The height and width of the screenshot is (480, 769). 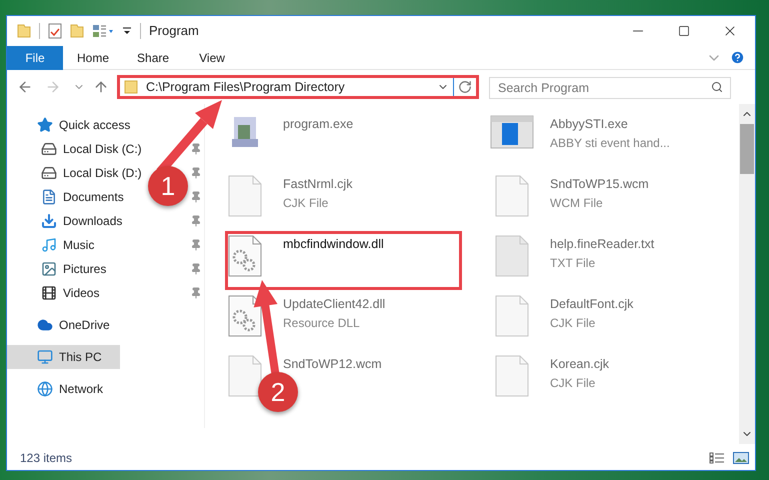 I want to click on download-icon, so click(x=49, y=221).